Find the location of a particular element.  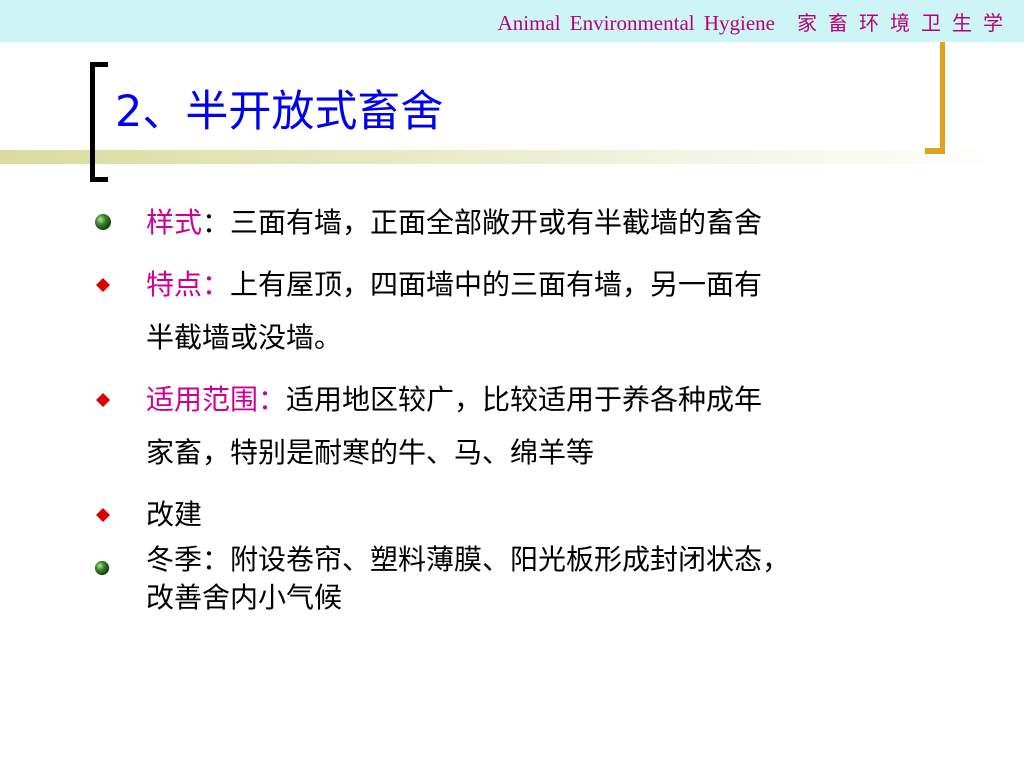

bullet-label: 样式 is located at coordinates (174, 222).